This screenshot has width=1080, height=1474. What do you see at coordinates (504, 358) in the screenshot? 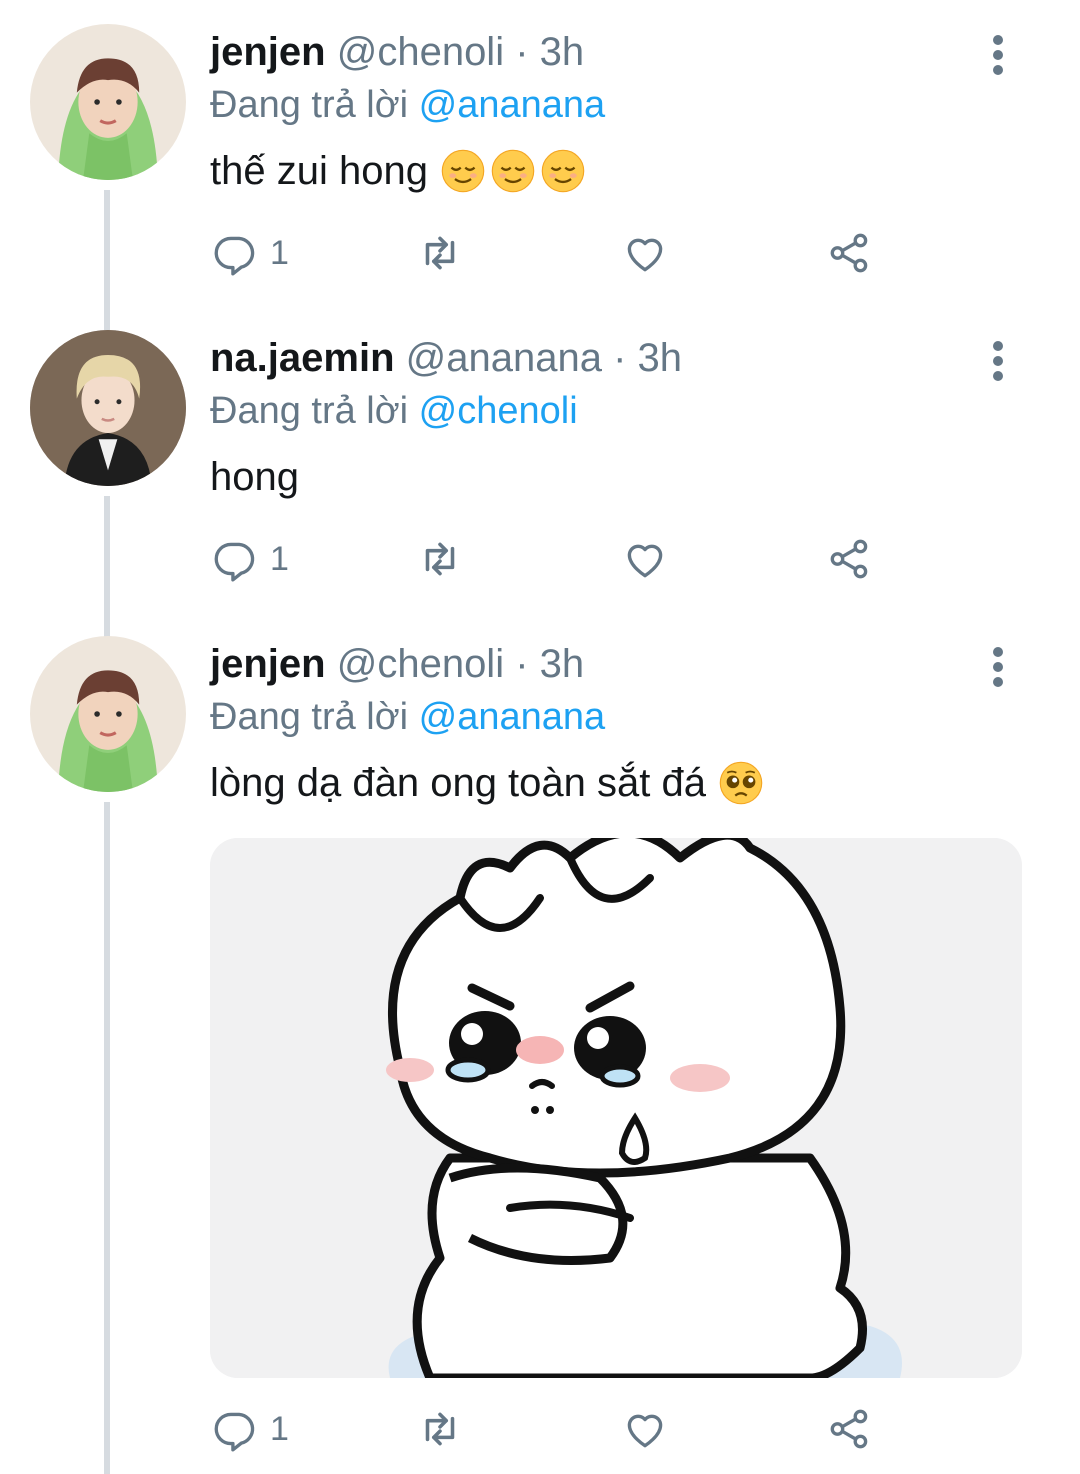
I see `user-handle: @ananana` at bounding box center [504, 358].